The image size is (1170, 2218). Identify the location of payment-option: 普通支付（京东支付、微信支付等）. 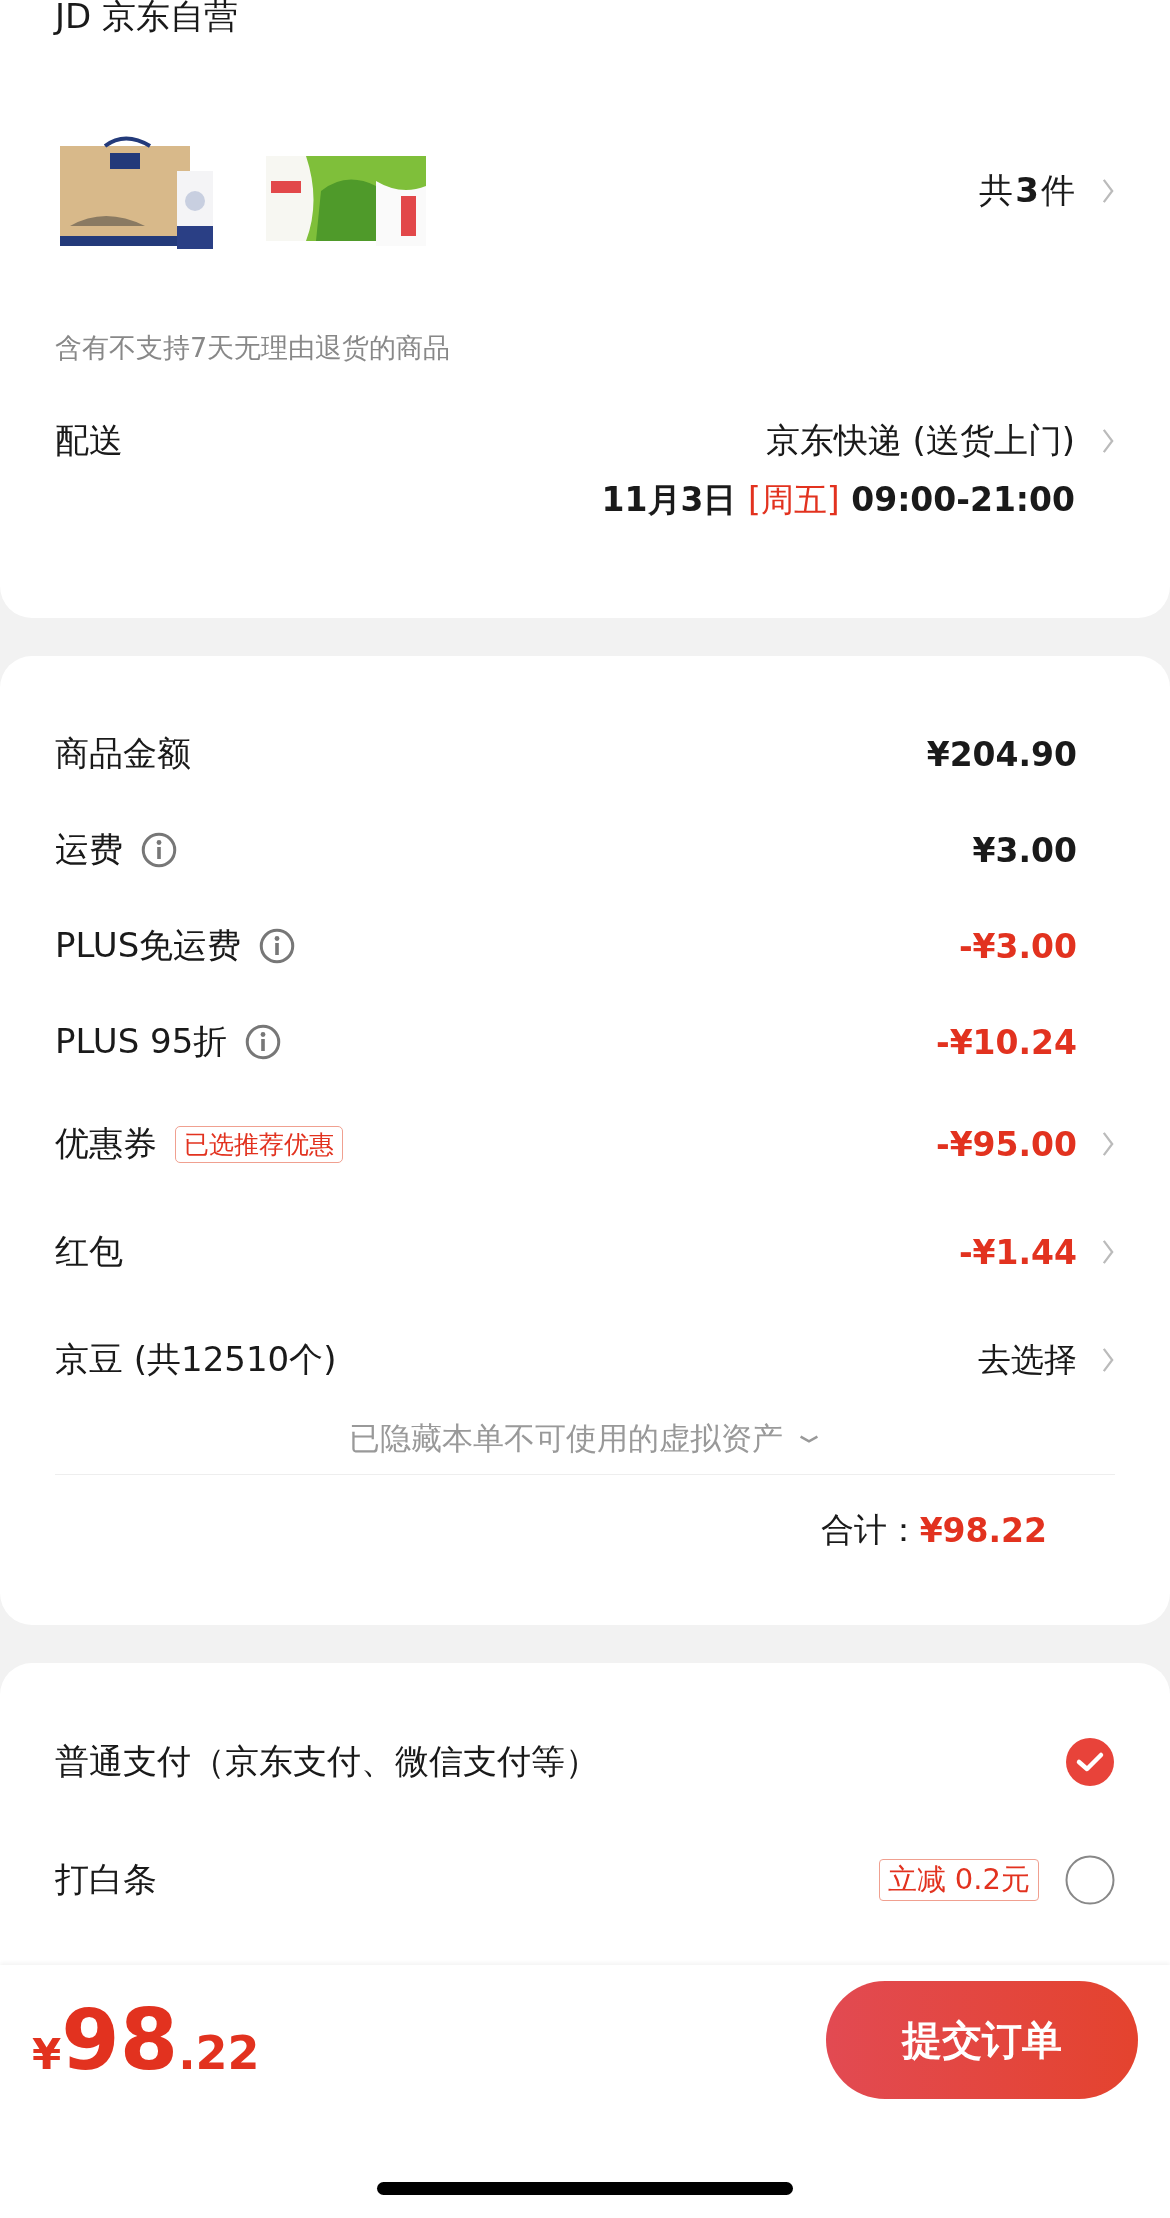
(327, 1762).